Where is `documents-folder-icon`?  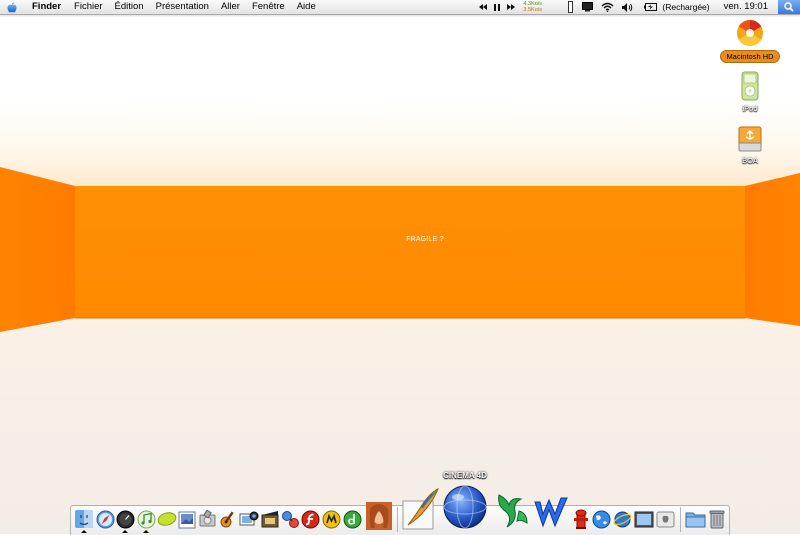
documents-folder-icon is located at coordinates (695, 520).